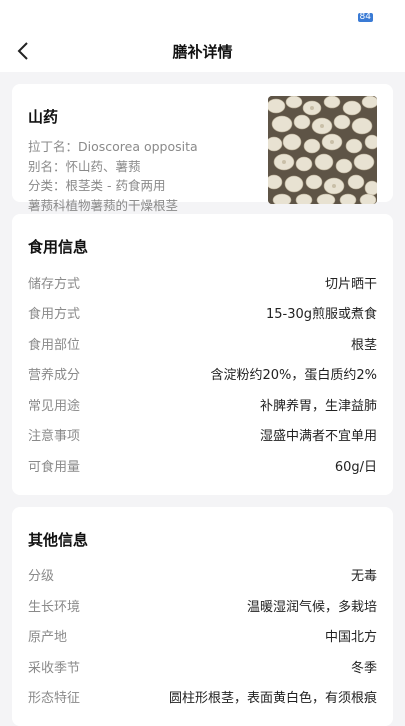 The width and height of the screenshot is (405, 726). I want to click on info-value: 60g/日, so click(356, 465).